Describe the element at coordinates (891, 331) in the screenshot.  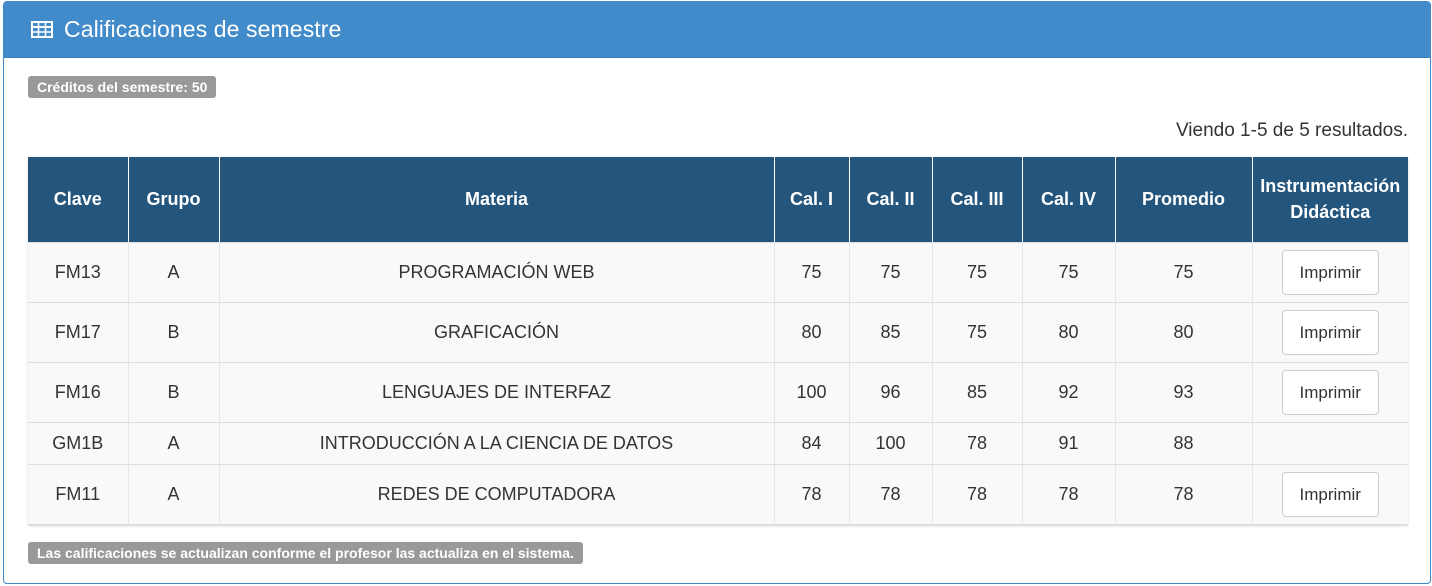
I see `cell-cal2: 85` at that location.